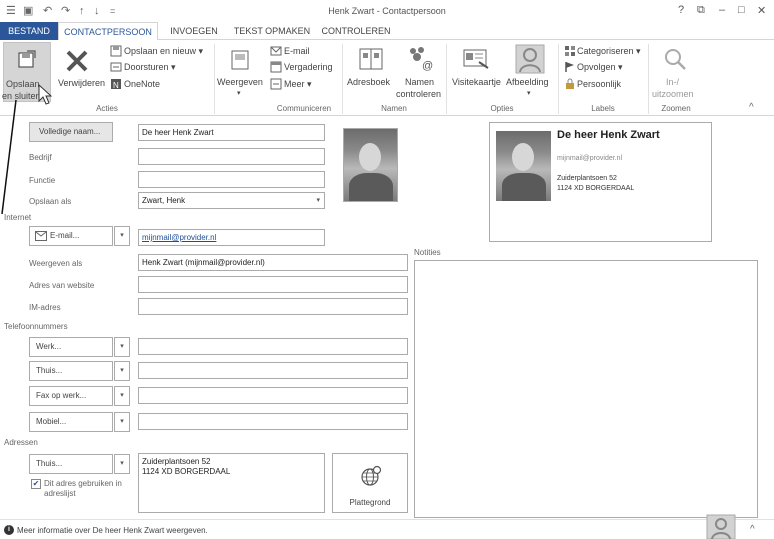 Image resolution: width=774 pixels, height=539 pixels. I want to click on ribbon-separator, so click(446, 79).